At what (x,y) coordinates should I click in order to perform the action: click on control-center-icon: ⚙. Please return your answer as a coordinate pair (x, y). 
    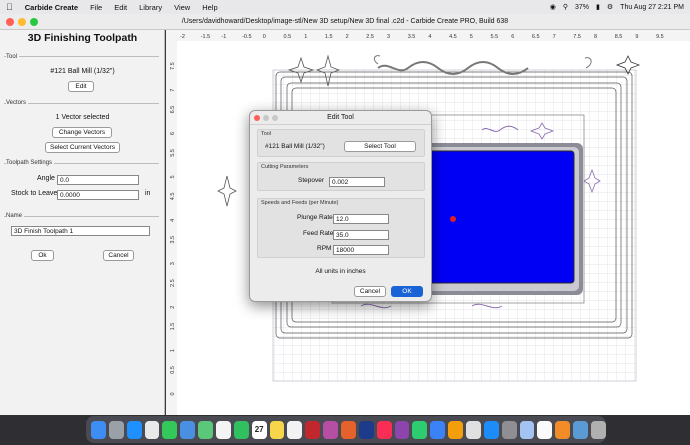
    Looking at the image, I should click on (610, 7).